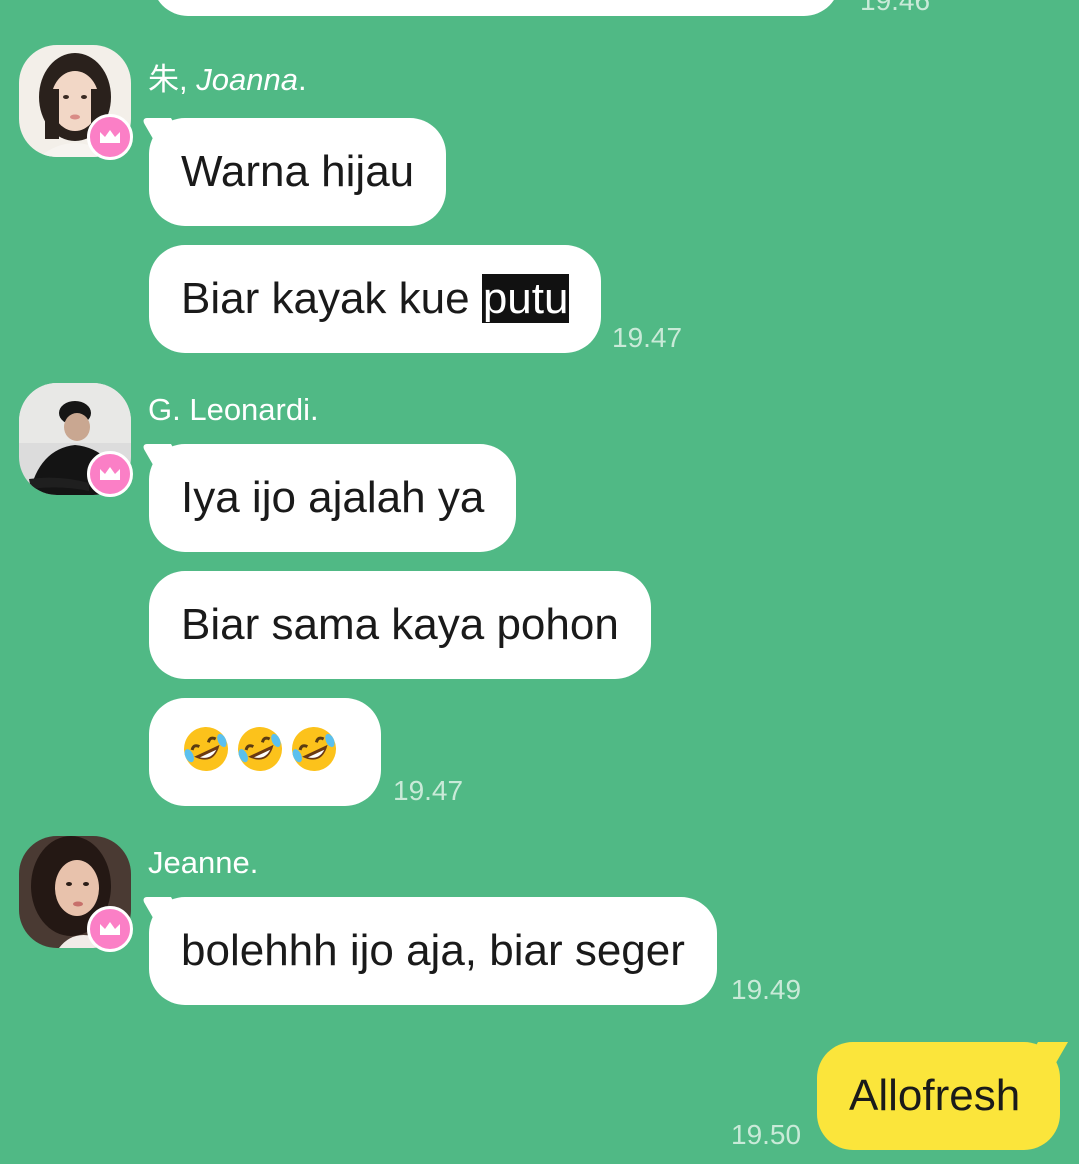  I want to click on message-text: bolehhh ijo aja, biar seger, so click(433, 950).